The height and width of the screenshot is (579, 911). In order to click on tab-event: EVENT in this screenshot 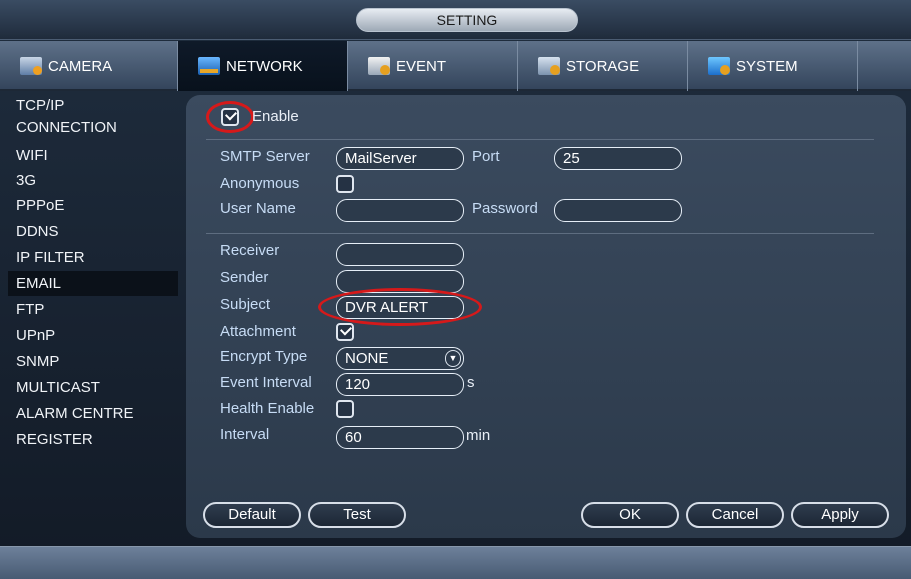, I will do `click(433, 66)`.